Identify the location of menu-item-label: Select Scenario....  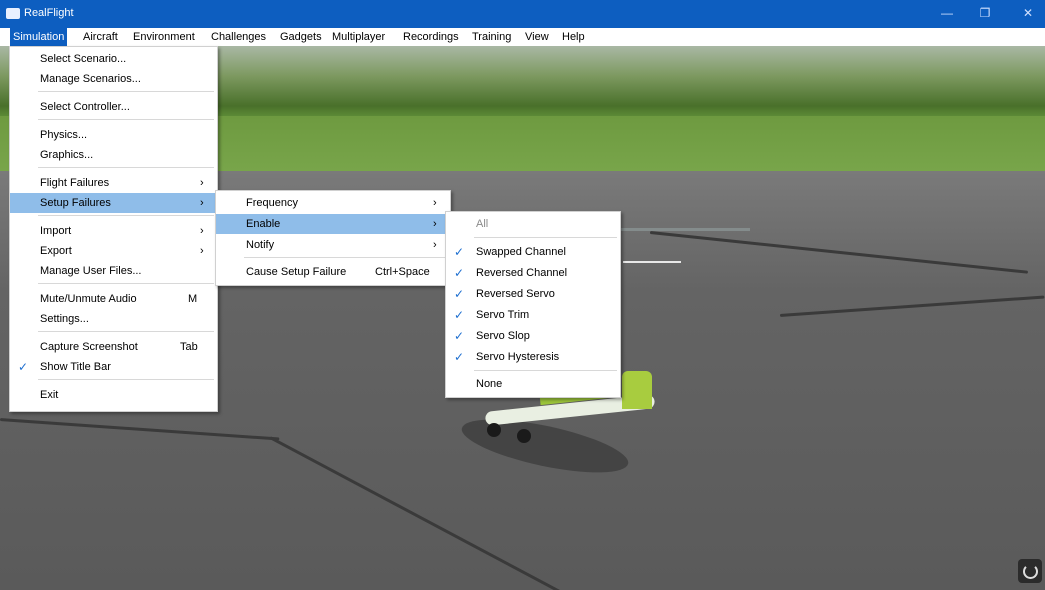
(83, 59).